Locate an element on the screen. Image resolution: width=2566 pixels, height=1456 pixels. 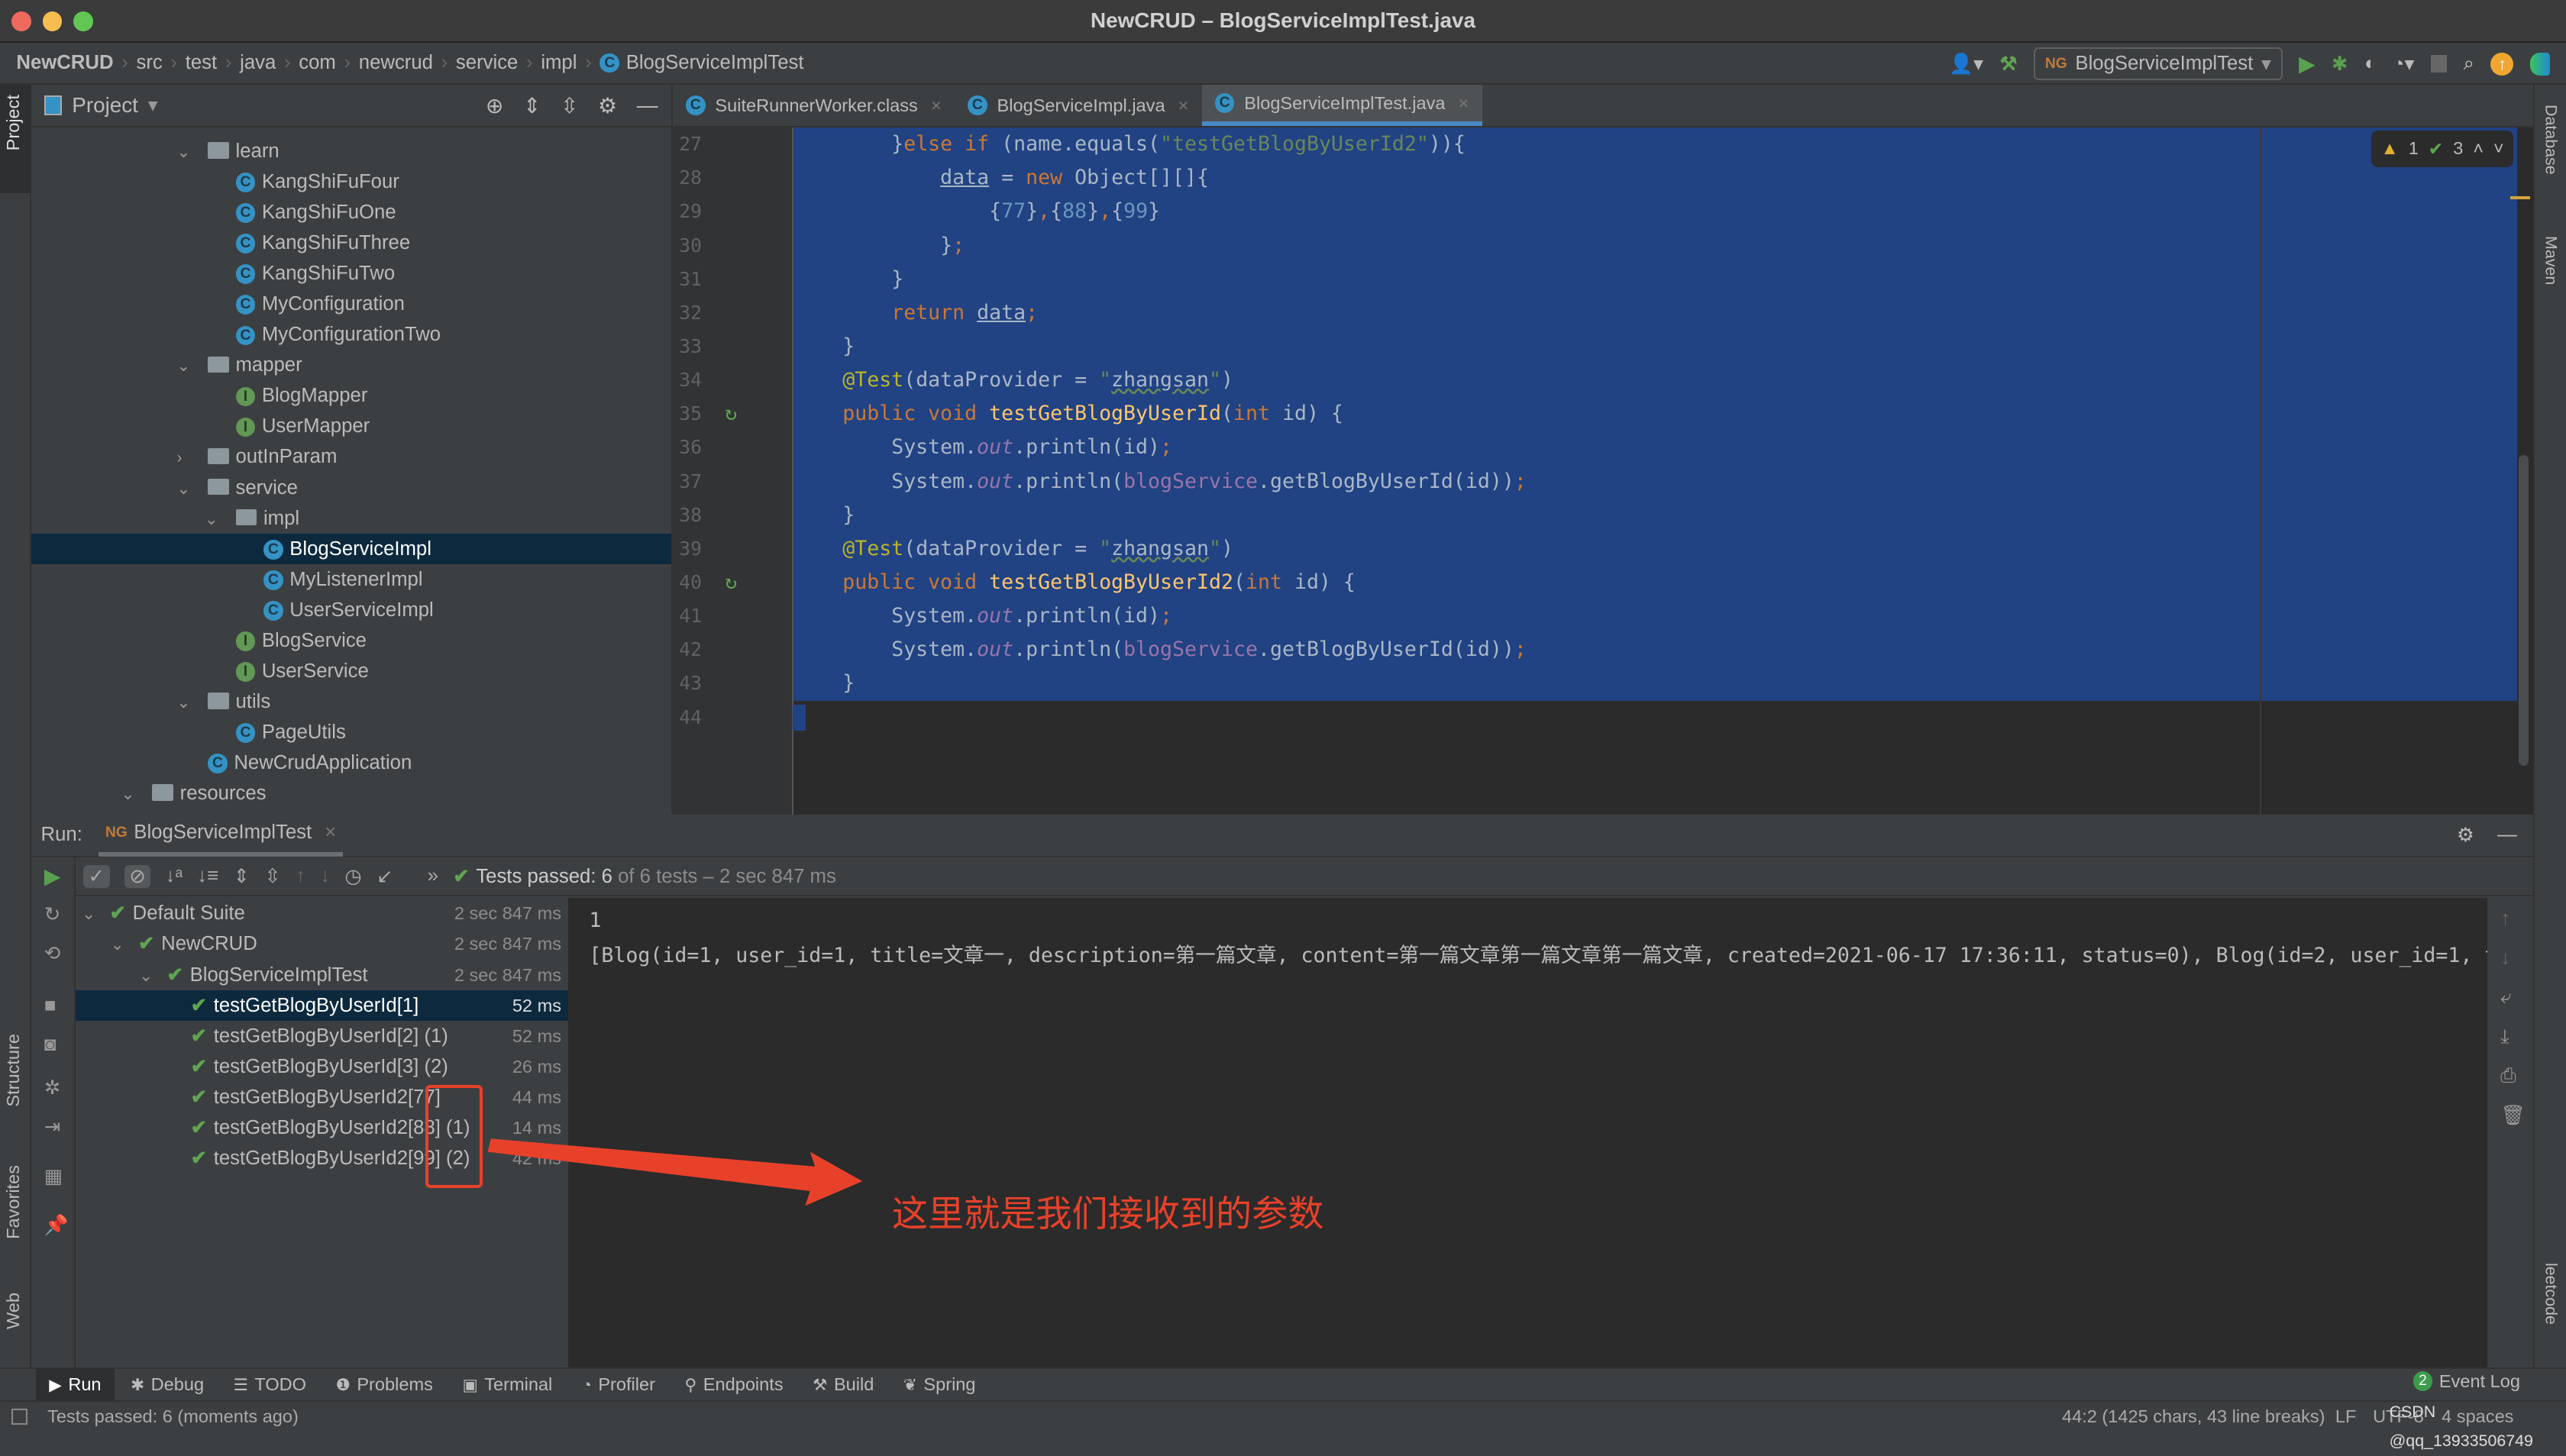
watermark: CSDN @qq_13933506749 is located at coordinates (2461, 1426).